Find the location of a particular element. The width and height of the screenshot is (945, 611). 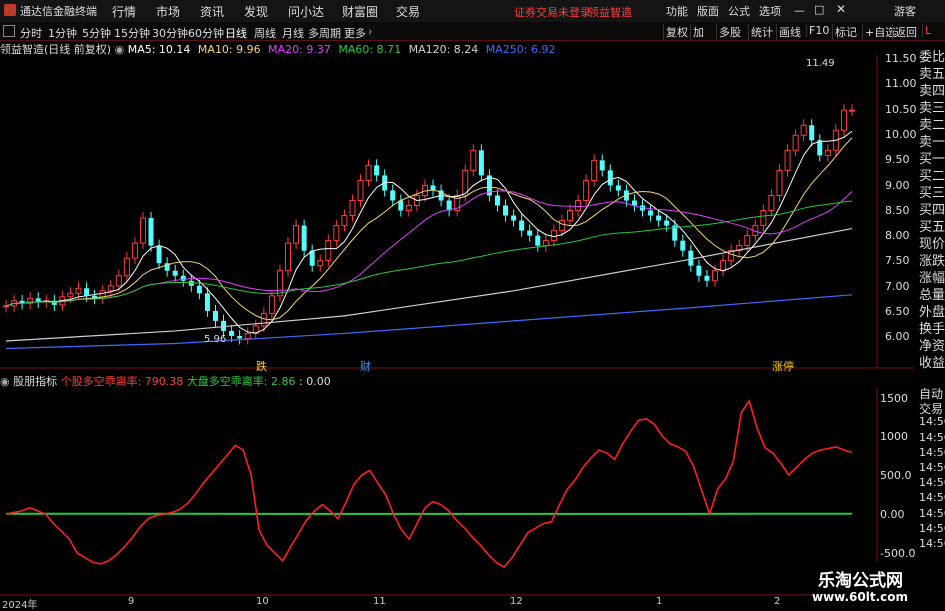

checkbox-icon is located at coordinates (9, 31).